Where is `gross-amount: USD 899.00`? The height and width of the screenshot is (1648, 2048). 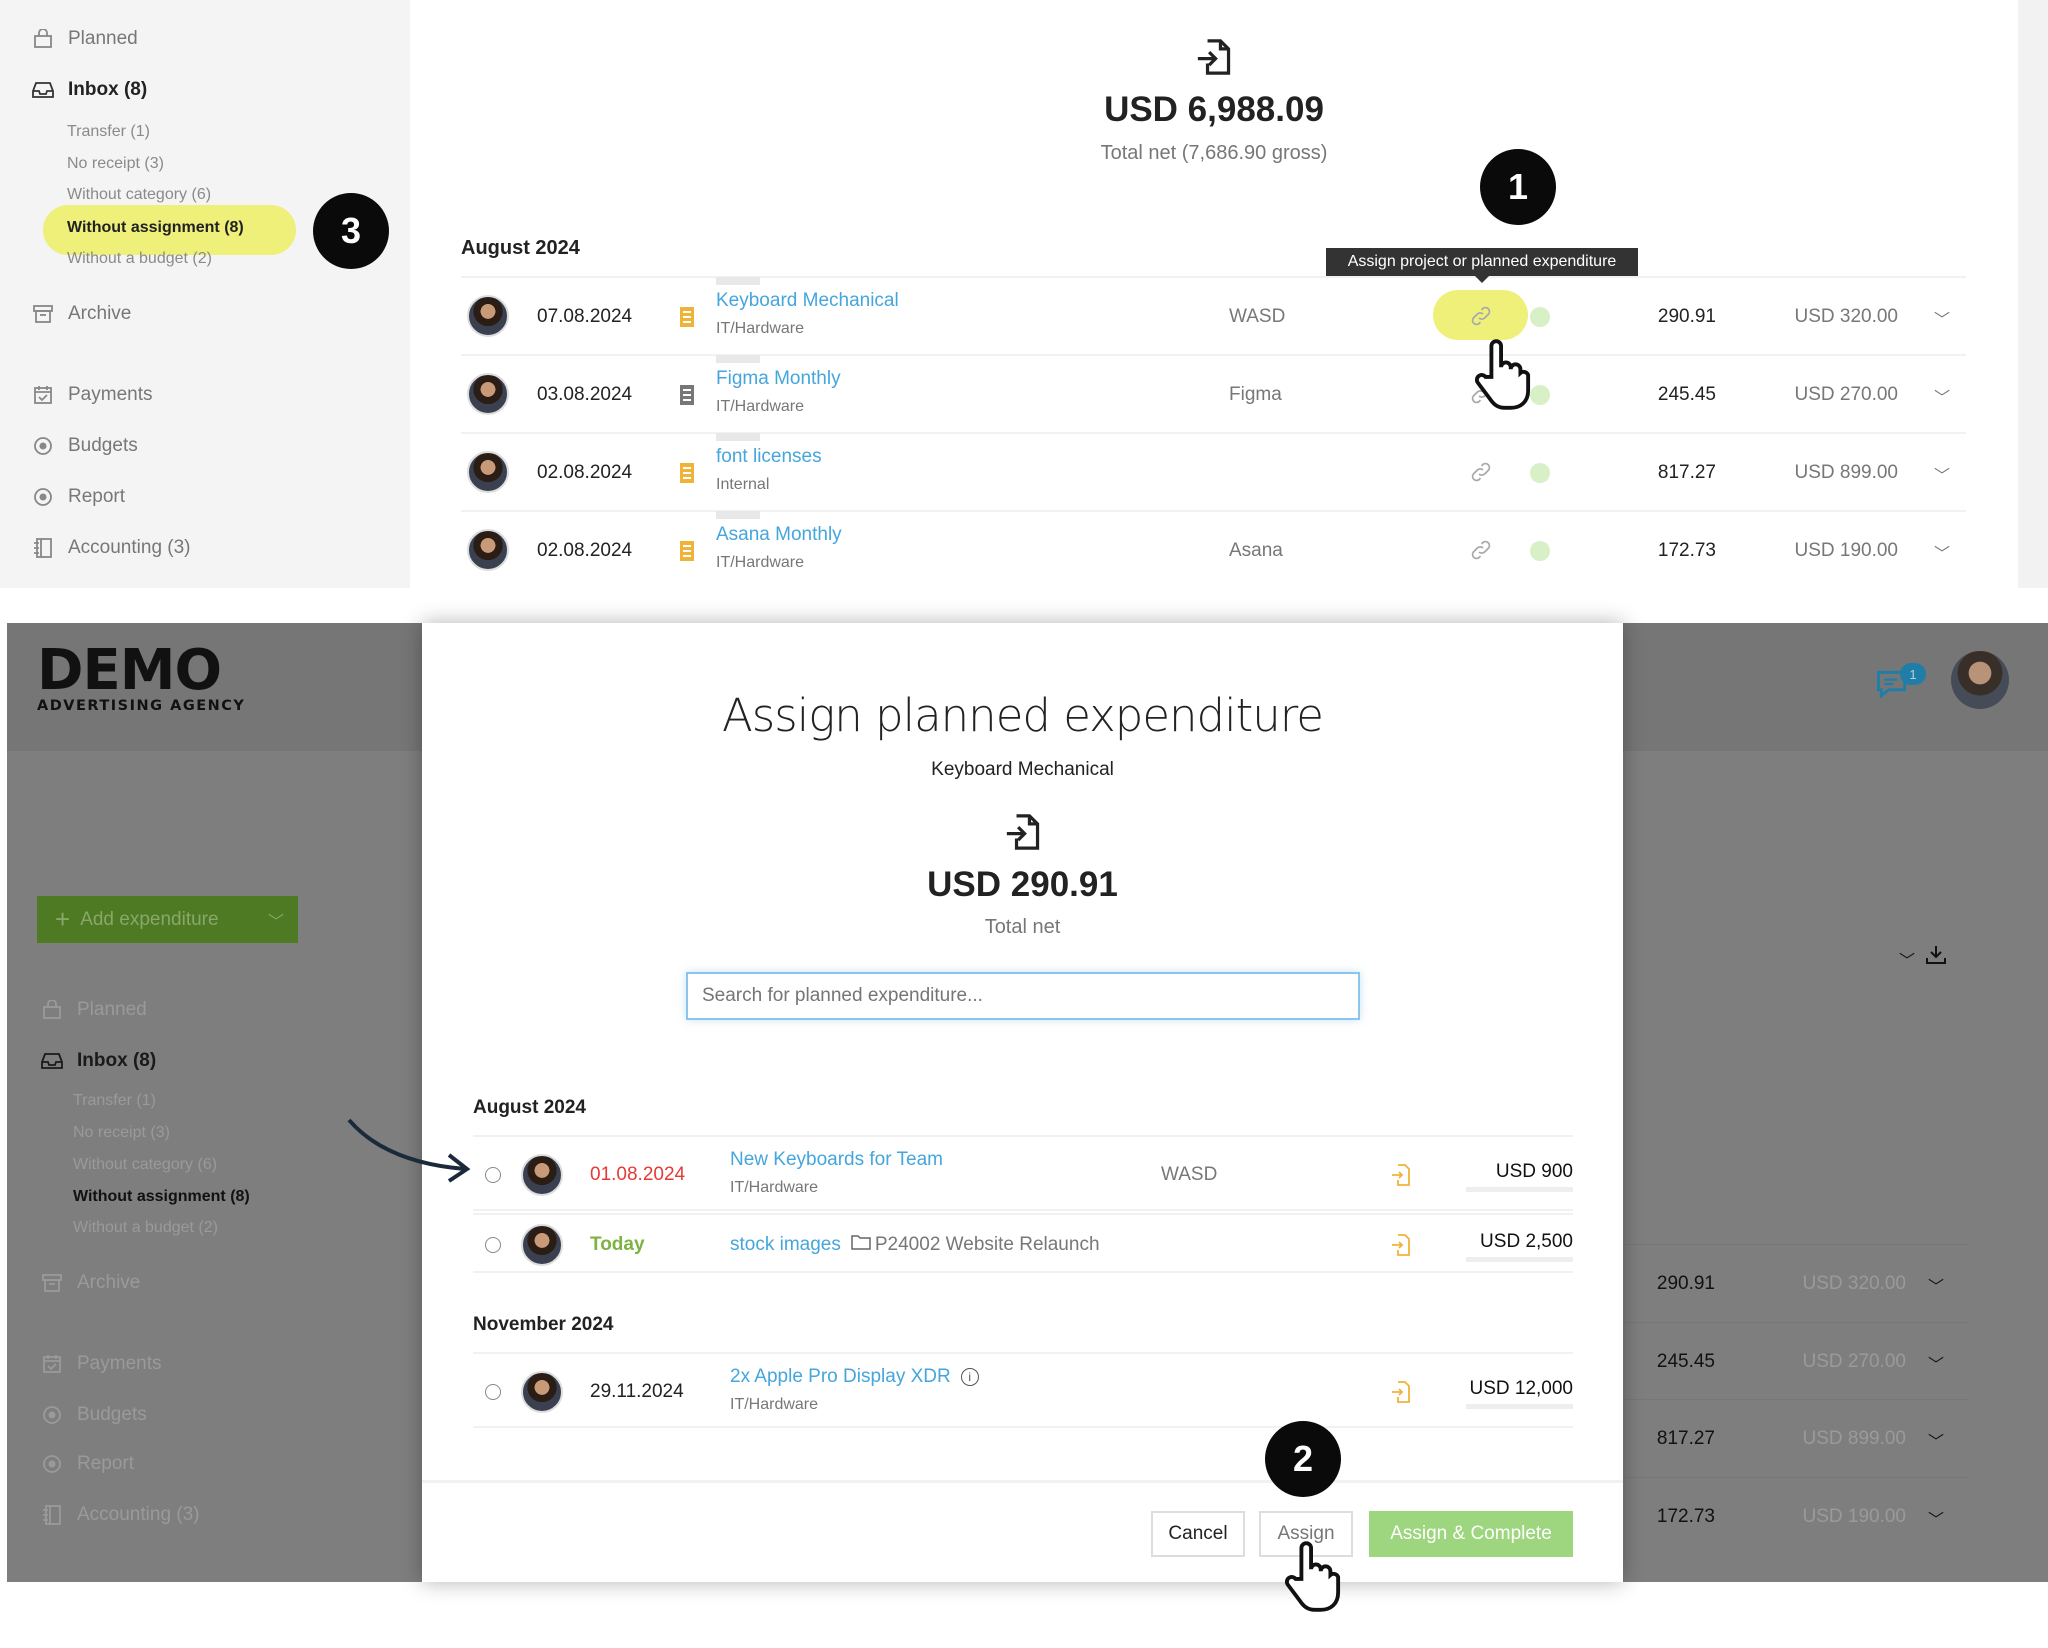 gross-amount: USD 899.00 is located at coordinates (1854, 1438).